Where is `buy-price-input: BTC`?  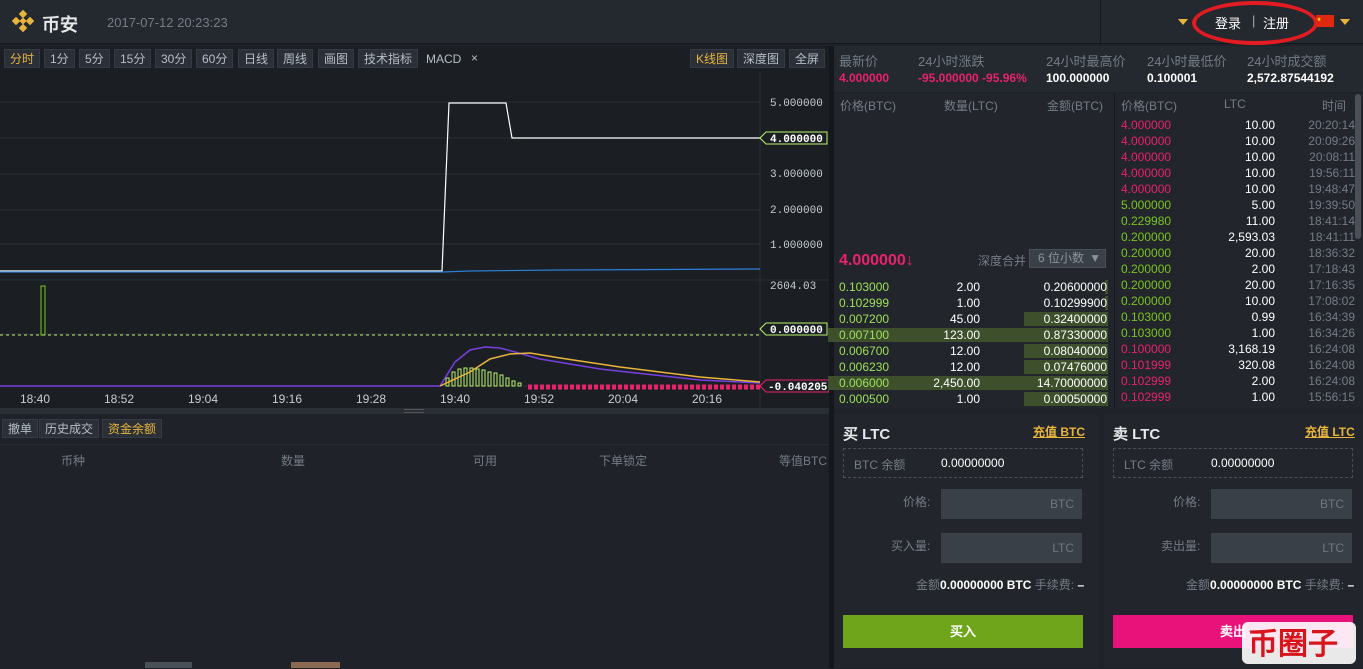
buy-price-input: BTC is located at coordinates (1011, 504).